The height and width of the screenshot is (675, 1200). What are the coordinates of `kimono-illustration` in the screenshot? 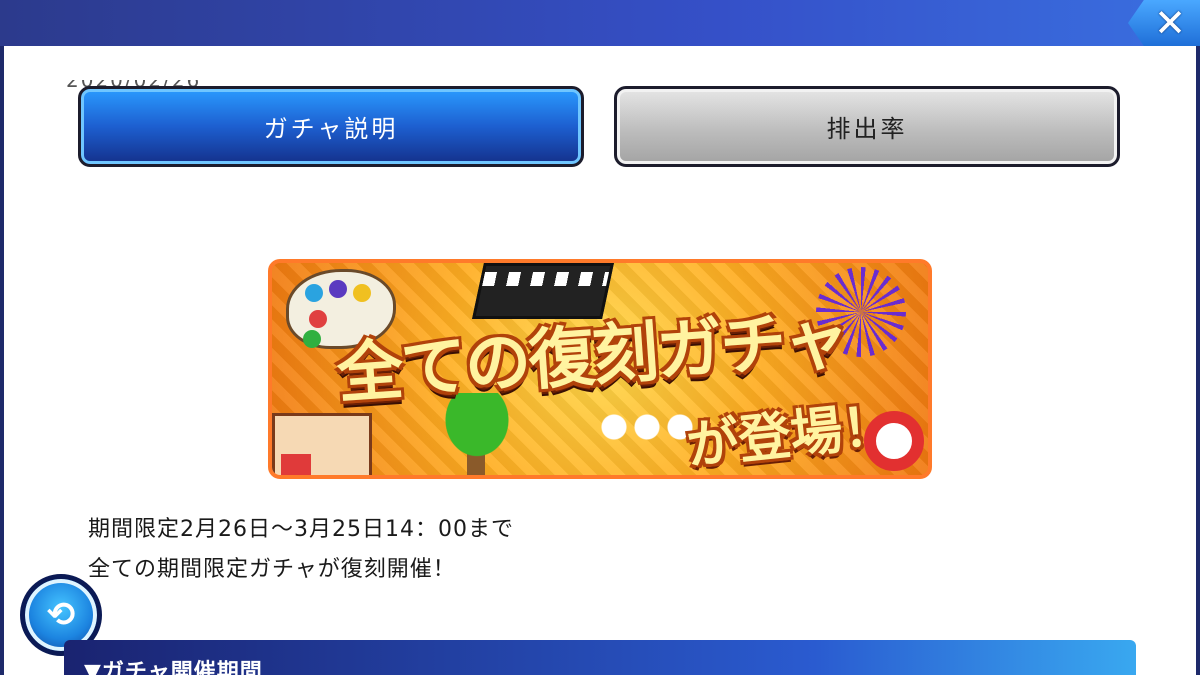 It's located at (322, 444).